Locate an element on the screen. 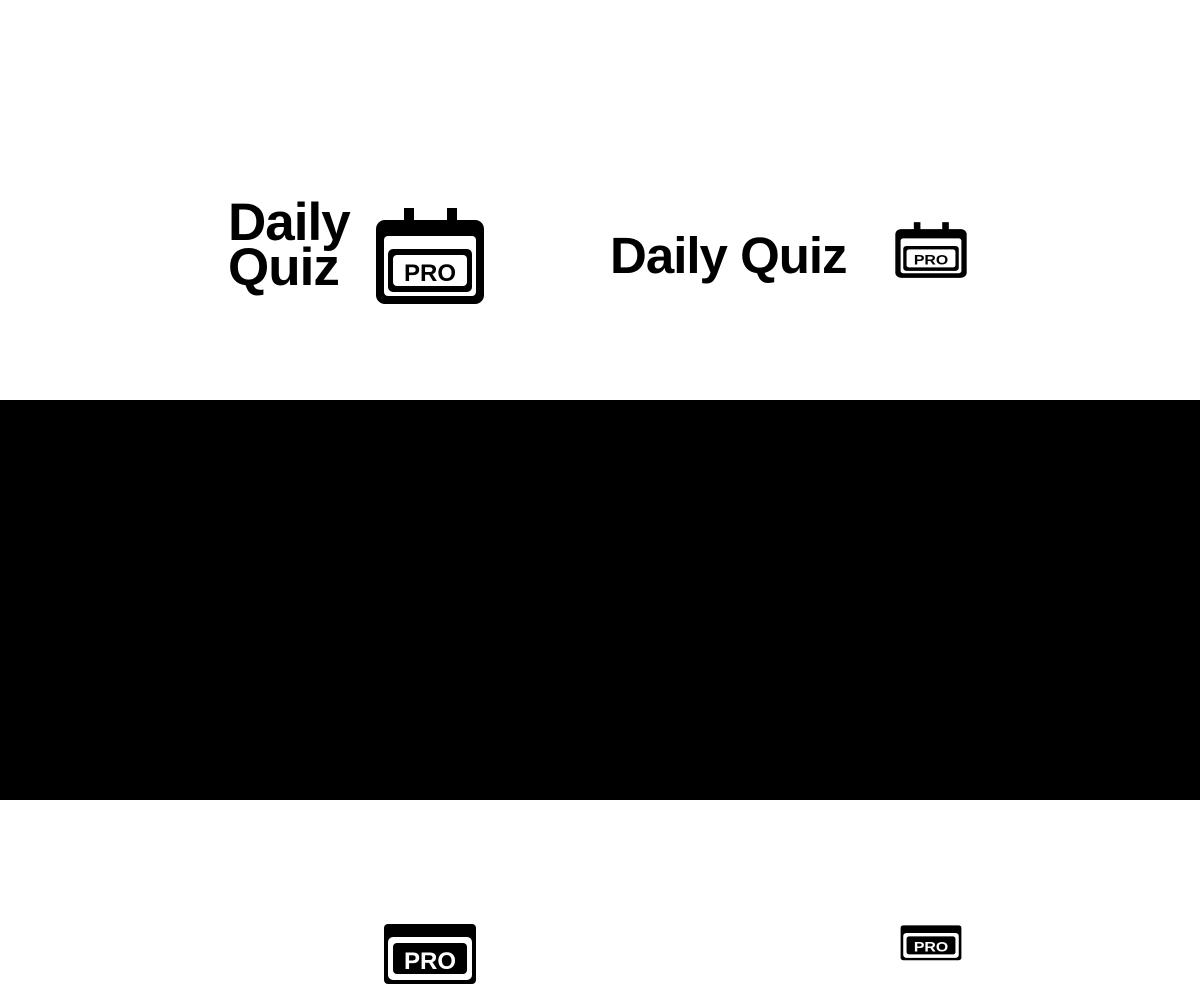 The image size is (1200, 994). wordmark-line-daily: Daily is located at coordinates (289, 913).